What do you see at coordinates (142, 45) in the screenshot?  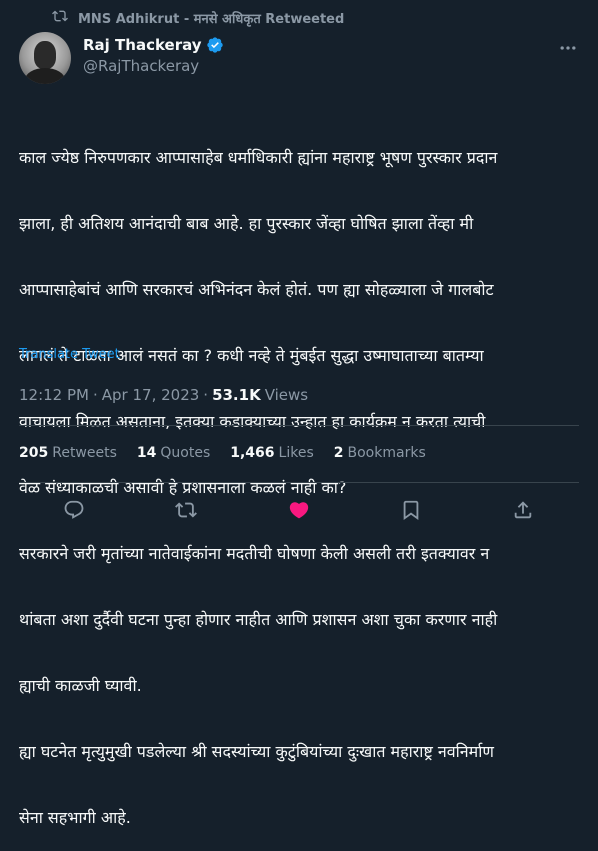 I see `author-display-name: Raj Thackeray` at bounding box center [142, 45].